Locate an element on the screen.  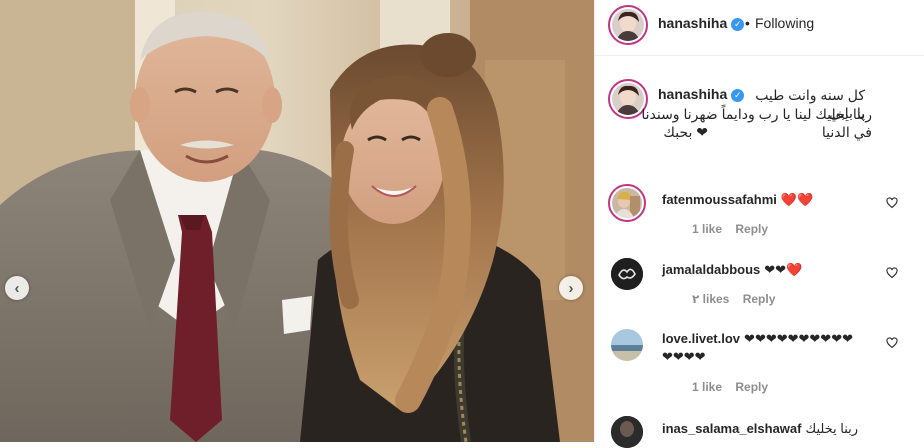
caption-username: hanashiha ✓ is located at coordinates (701, 94).